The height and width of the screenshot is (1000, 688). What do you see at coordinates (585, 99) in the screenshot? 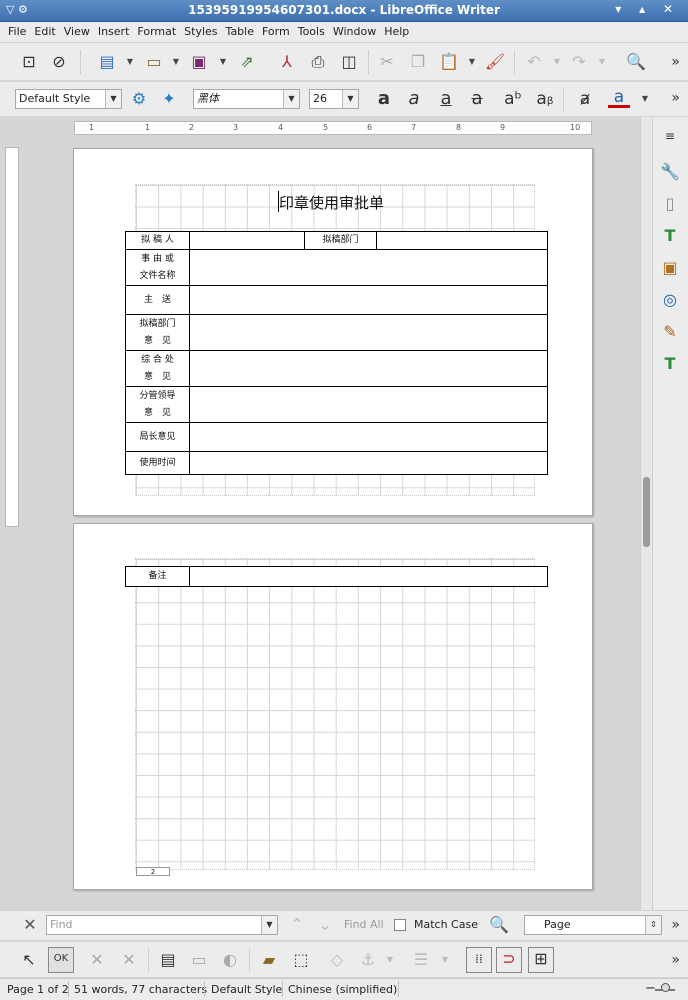
I see `clear-formatting-icon: a̷` at bounding box center [585, 99].